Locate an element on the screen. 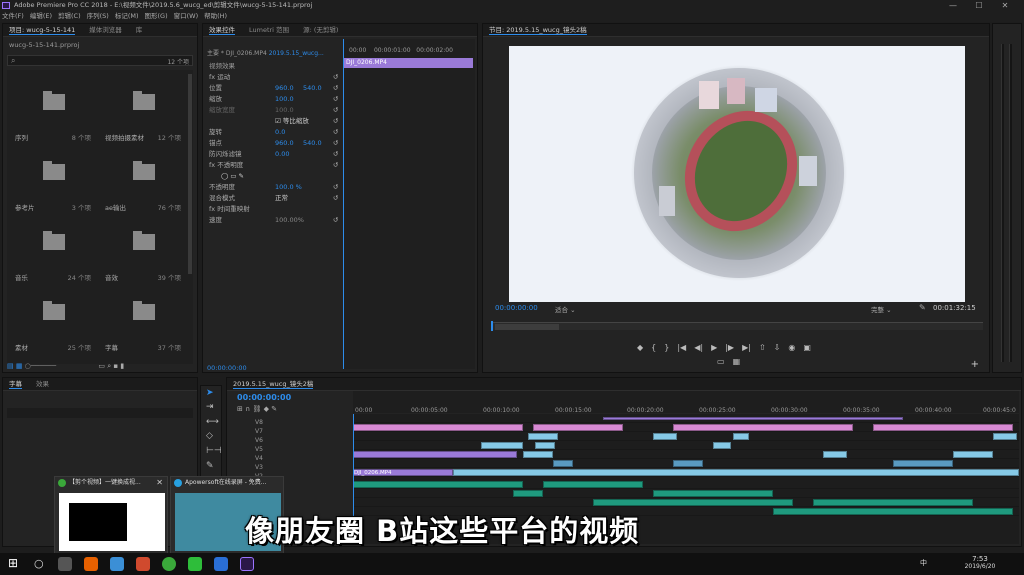 Image resolution: width=1024 pixels, height=575 pixels. firefox-icon is located at coordinates (91, 564).